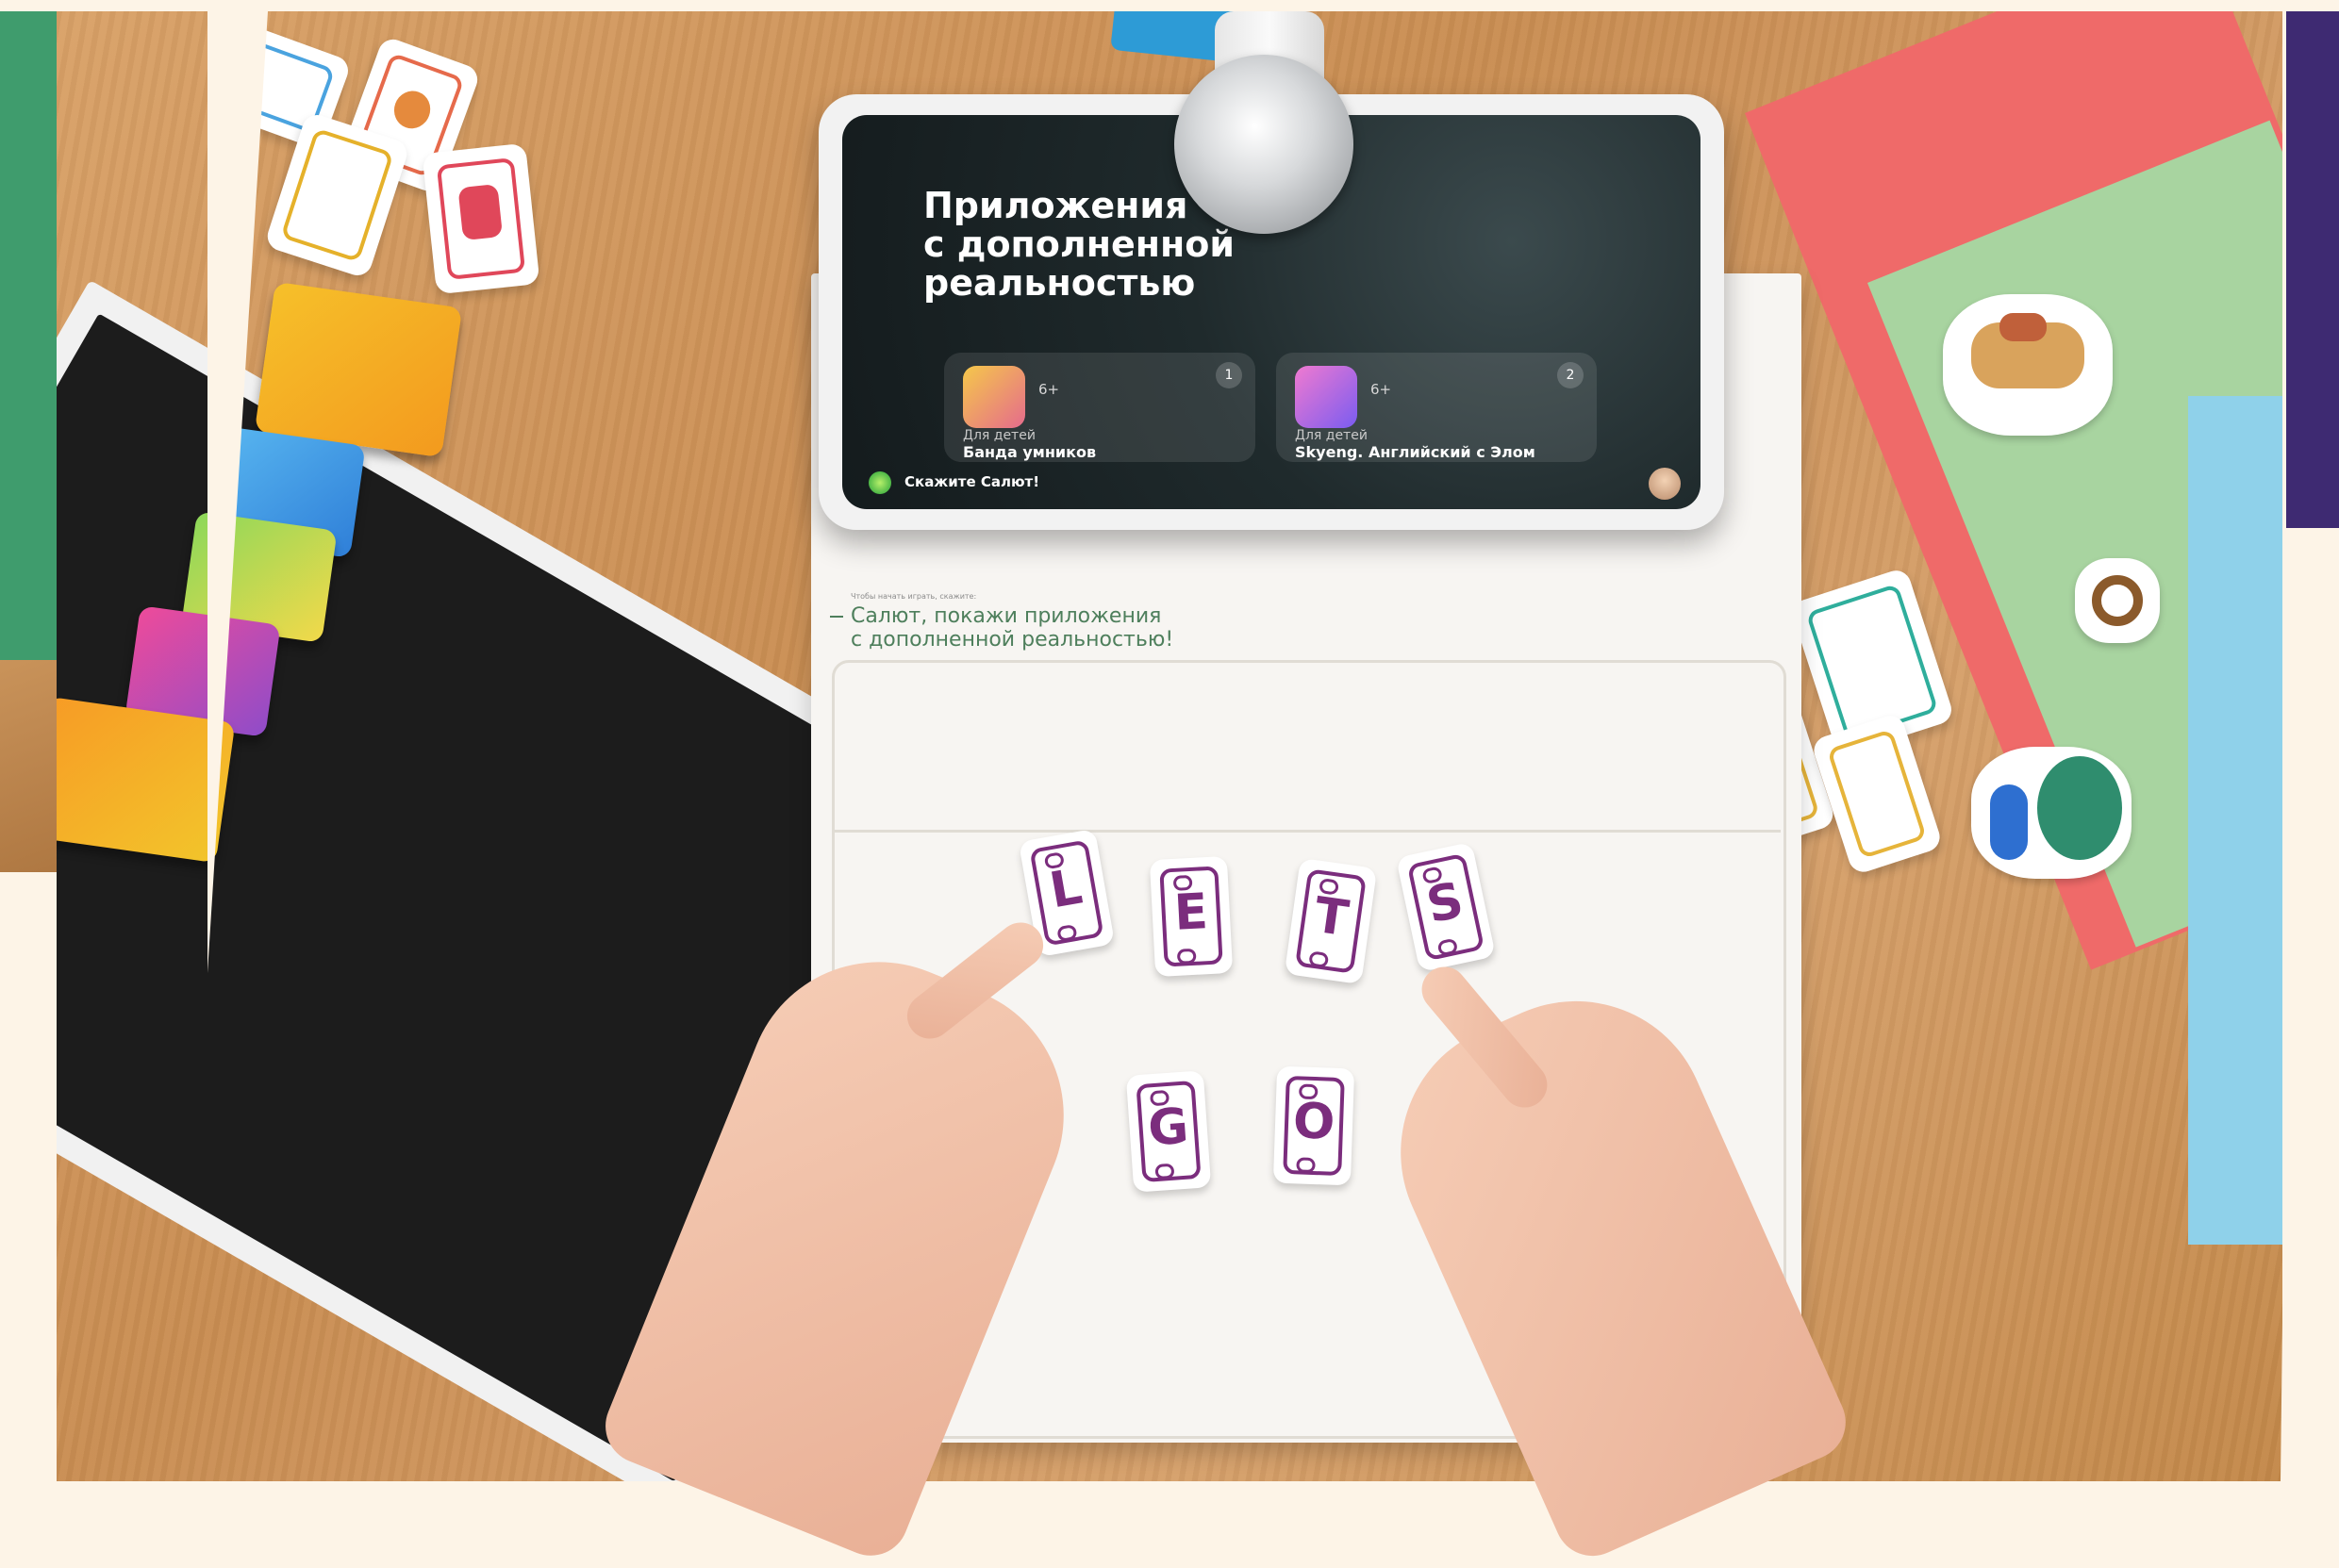 The width and height of the screenshot is (2339, 1568). What do you see at coordinates (2117, 600) in the screenshot?
I see `snake-sticker` at bounding box center [2117, 600].